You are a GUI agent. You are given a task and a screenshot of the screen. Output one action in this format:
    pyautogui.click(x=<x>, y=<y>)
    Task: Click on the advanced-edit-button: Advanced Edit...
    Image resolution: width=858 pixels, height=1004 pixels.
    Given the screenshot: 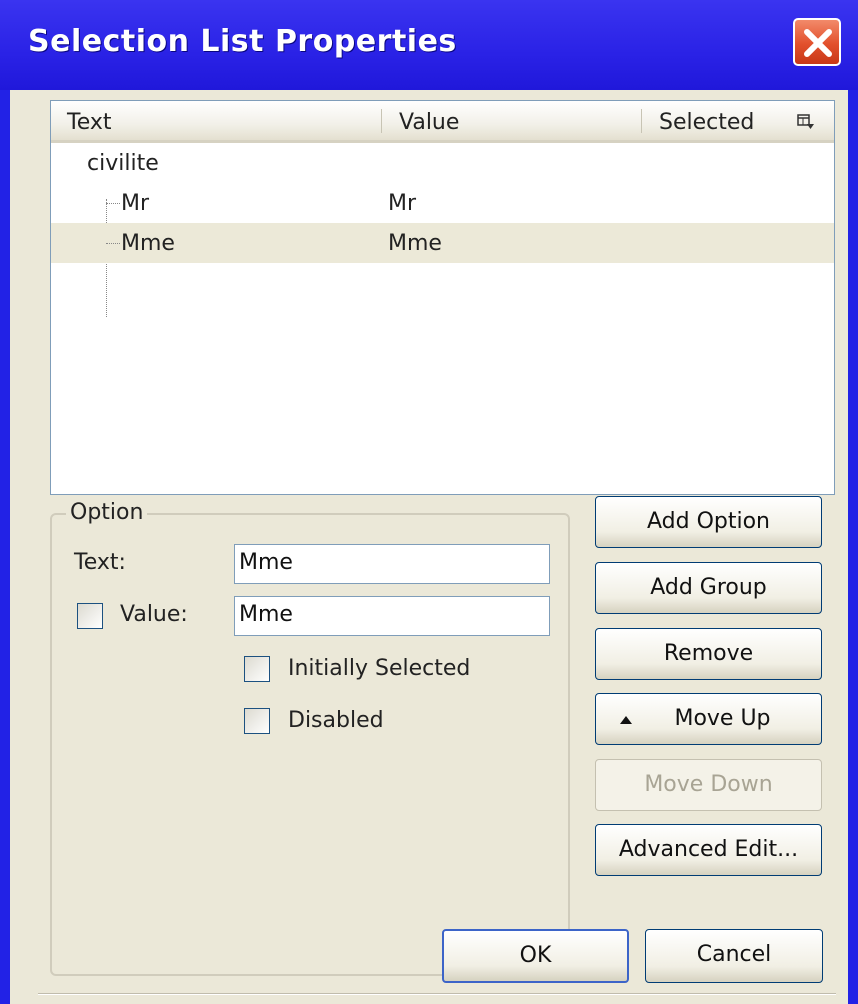 What is the action you would take?
    pyautogui.click(x=708, y=850)
    